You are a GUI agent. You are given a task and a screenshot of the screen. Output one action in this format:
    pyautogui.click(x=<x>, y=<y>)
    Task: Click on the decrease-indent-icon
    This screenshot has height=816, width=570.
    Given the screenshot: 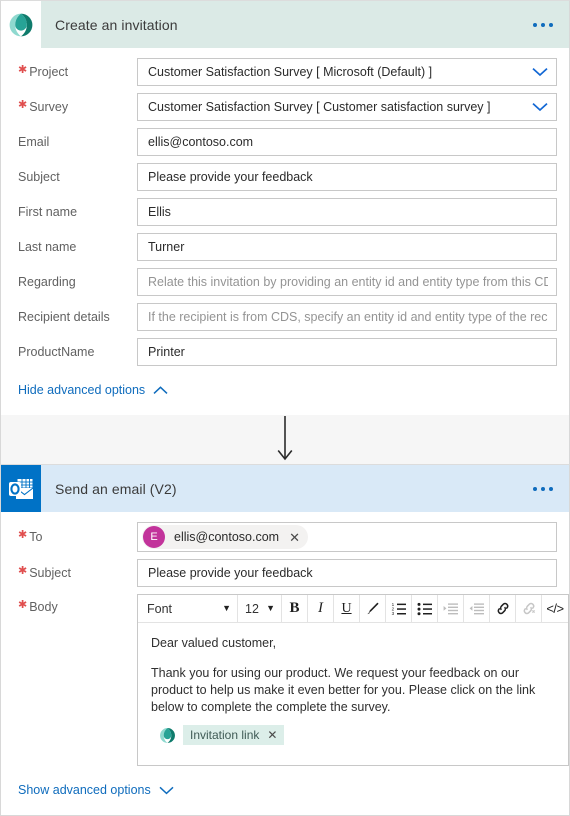 What is the action you would take?
    pyautogui.click(x=477, y=608)
    